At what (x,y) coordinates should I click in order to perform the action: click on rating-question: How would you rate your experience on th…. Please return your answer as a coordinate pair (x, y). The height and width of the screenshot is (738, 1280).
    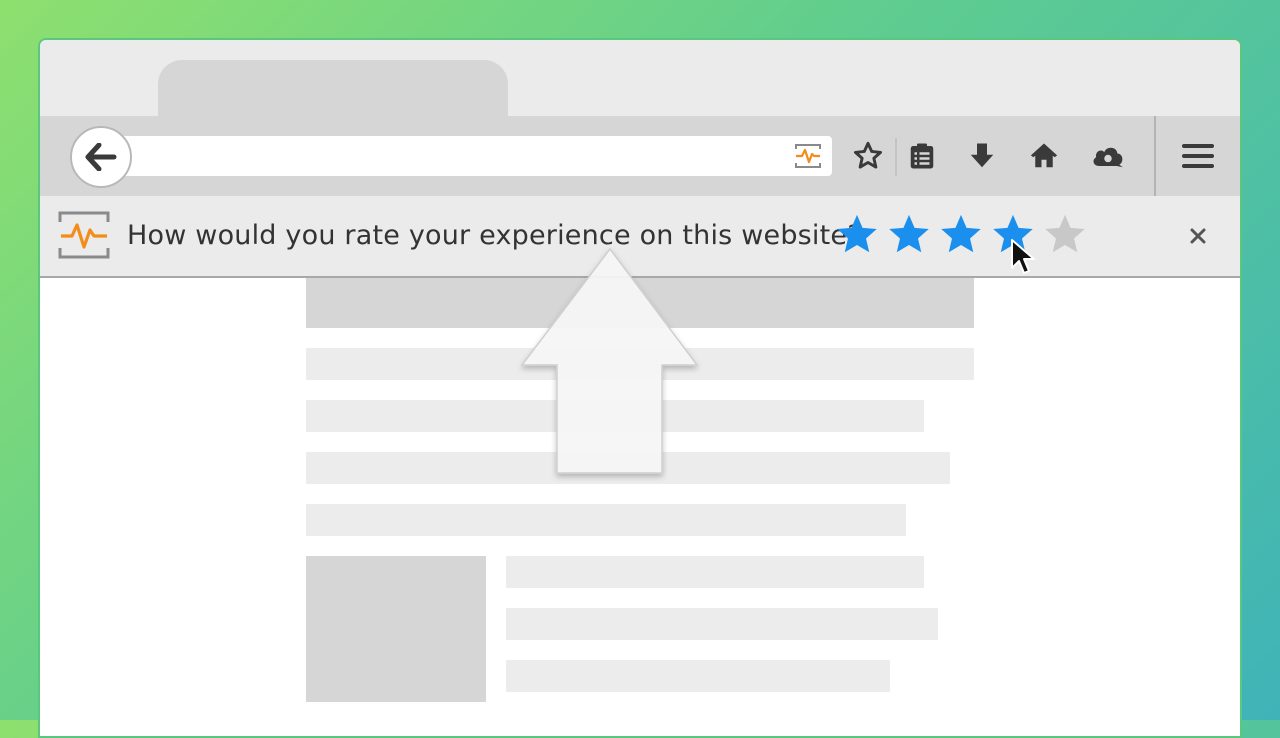
    Looking at the image, I should click on (494, 235).